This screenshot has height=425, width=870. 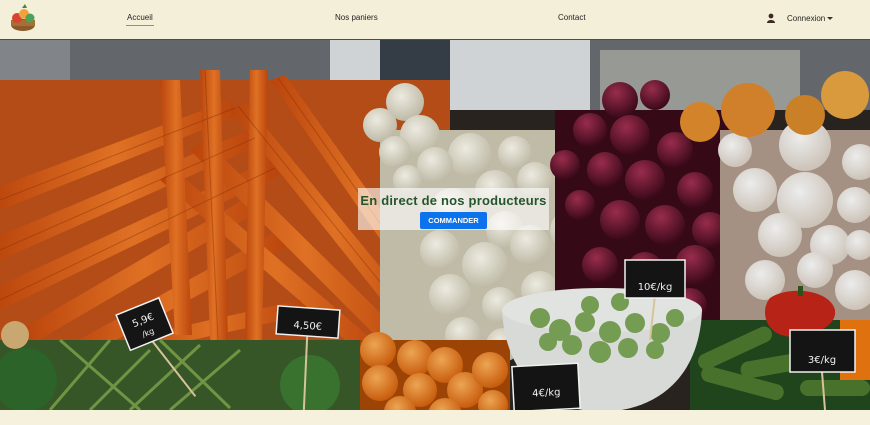 What do you see at coordinates (830, 18) in the screenshot?
I see `chevron-down-icon` at bounding box center [830, 18].